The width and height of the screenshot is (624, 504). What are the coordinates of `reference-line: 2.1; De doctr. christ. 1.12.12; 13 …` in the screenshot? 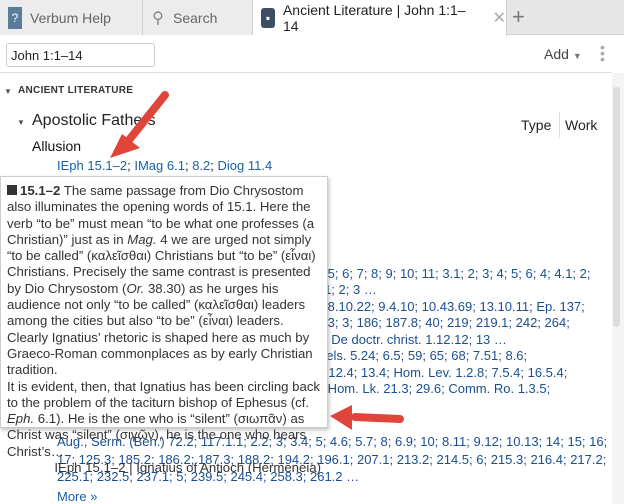 It's located at (406, 339).